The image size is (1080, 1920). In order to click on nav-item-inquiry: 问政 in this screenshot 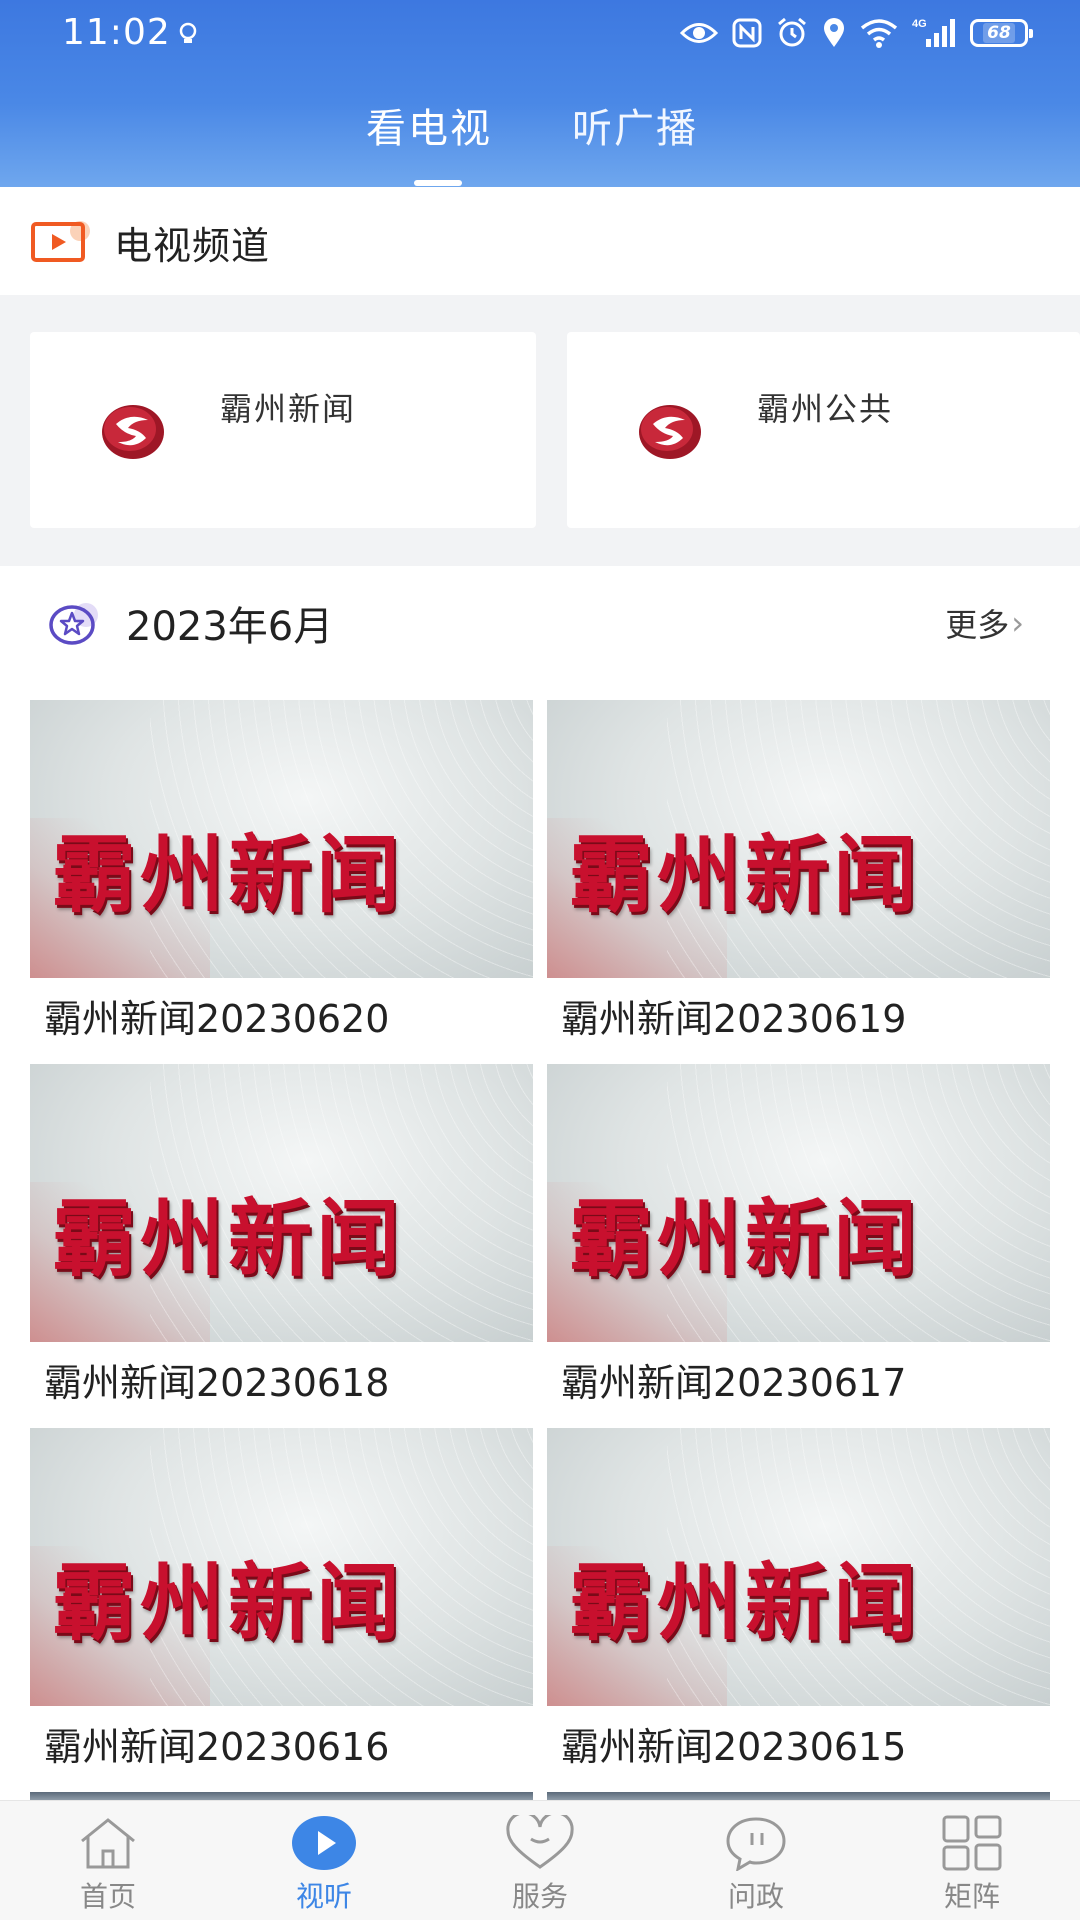, I will do `click(756, 1860)`.